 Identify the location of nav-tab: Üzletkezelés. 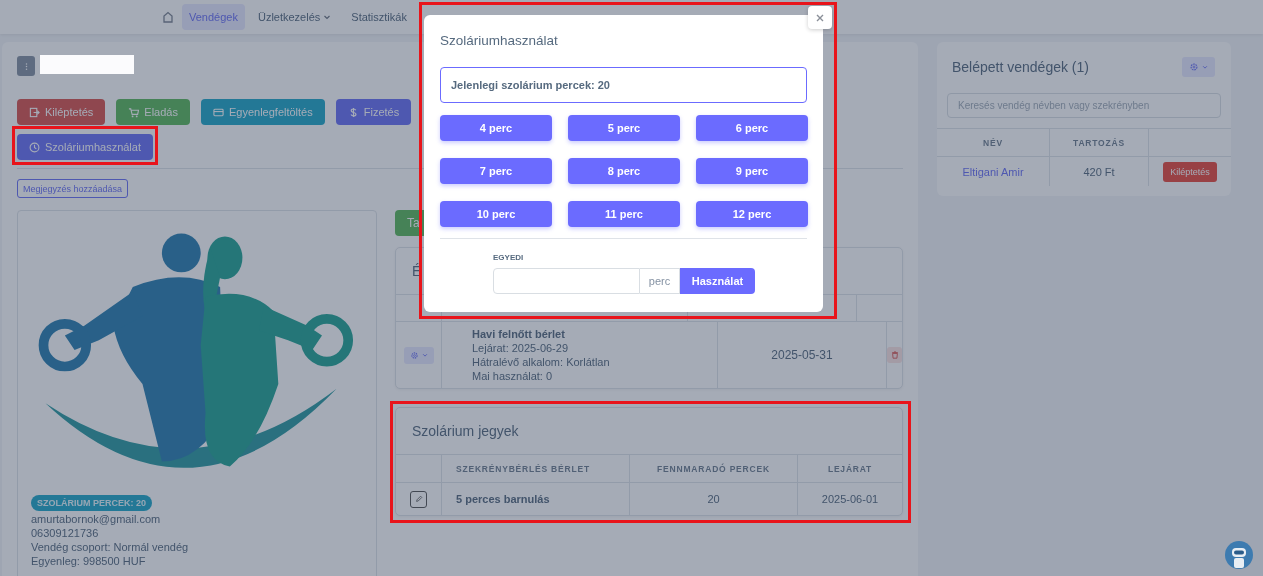
(294, 17).